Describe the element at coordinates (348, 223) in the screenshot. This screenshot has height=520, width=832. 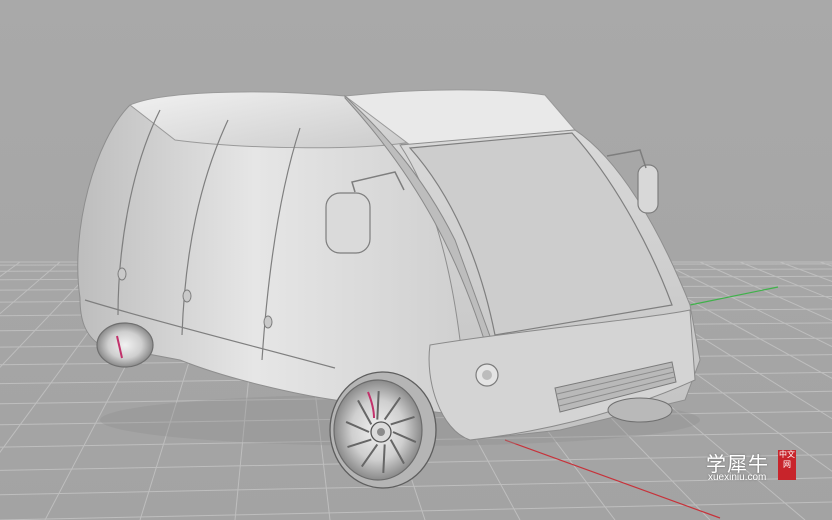
I see `side-mirror-left` at that location.